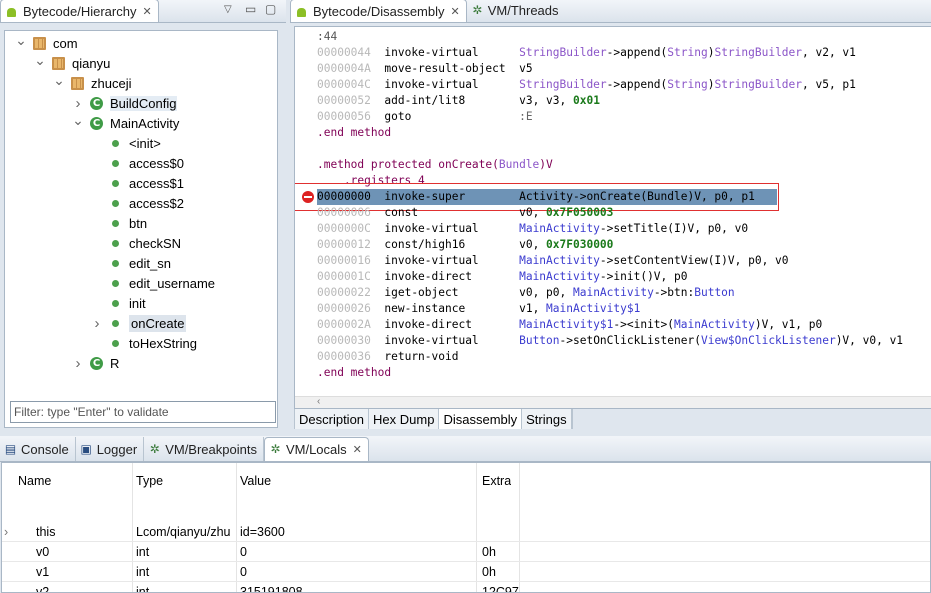 This screenshot has width=931, height=593. Describe the element at coordinates (228, 9) in the screenshot. I see `view-menu-icon: ▽` at that location.